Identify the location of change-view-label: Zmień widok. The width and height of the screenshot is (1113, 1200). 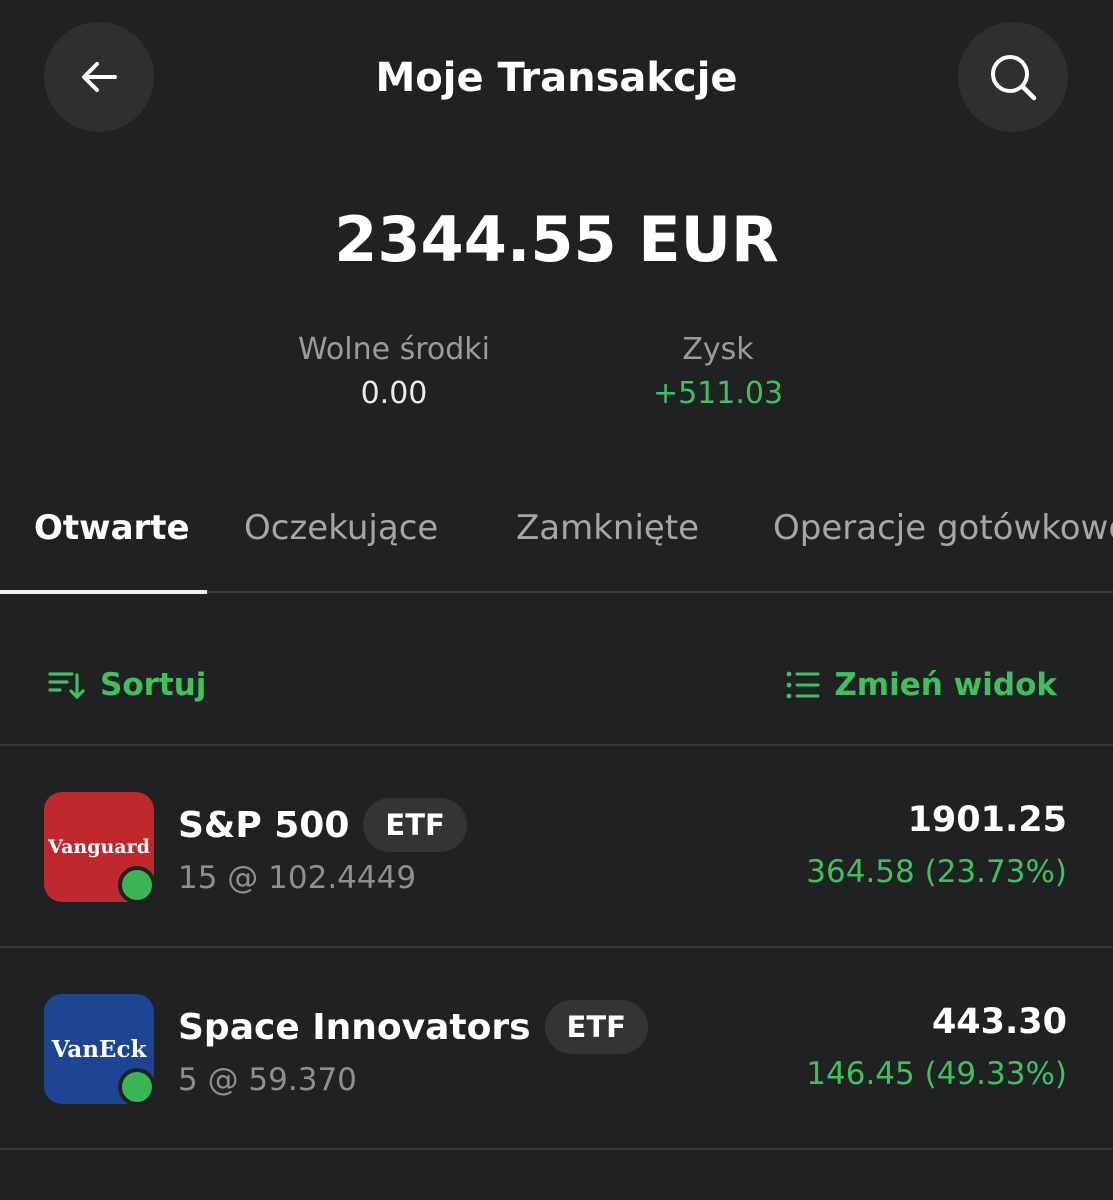
(945, 685).